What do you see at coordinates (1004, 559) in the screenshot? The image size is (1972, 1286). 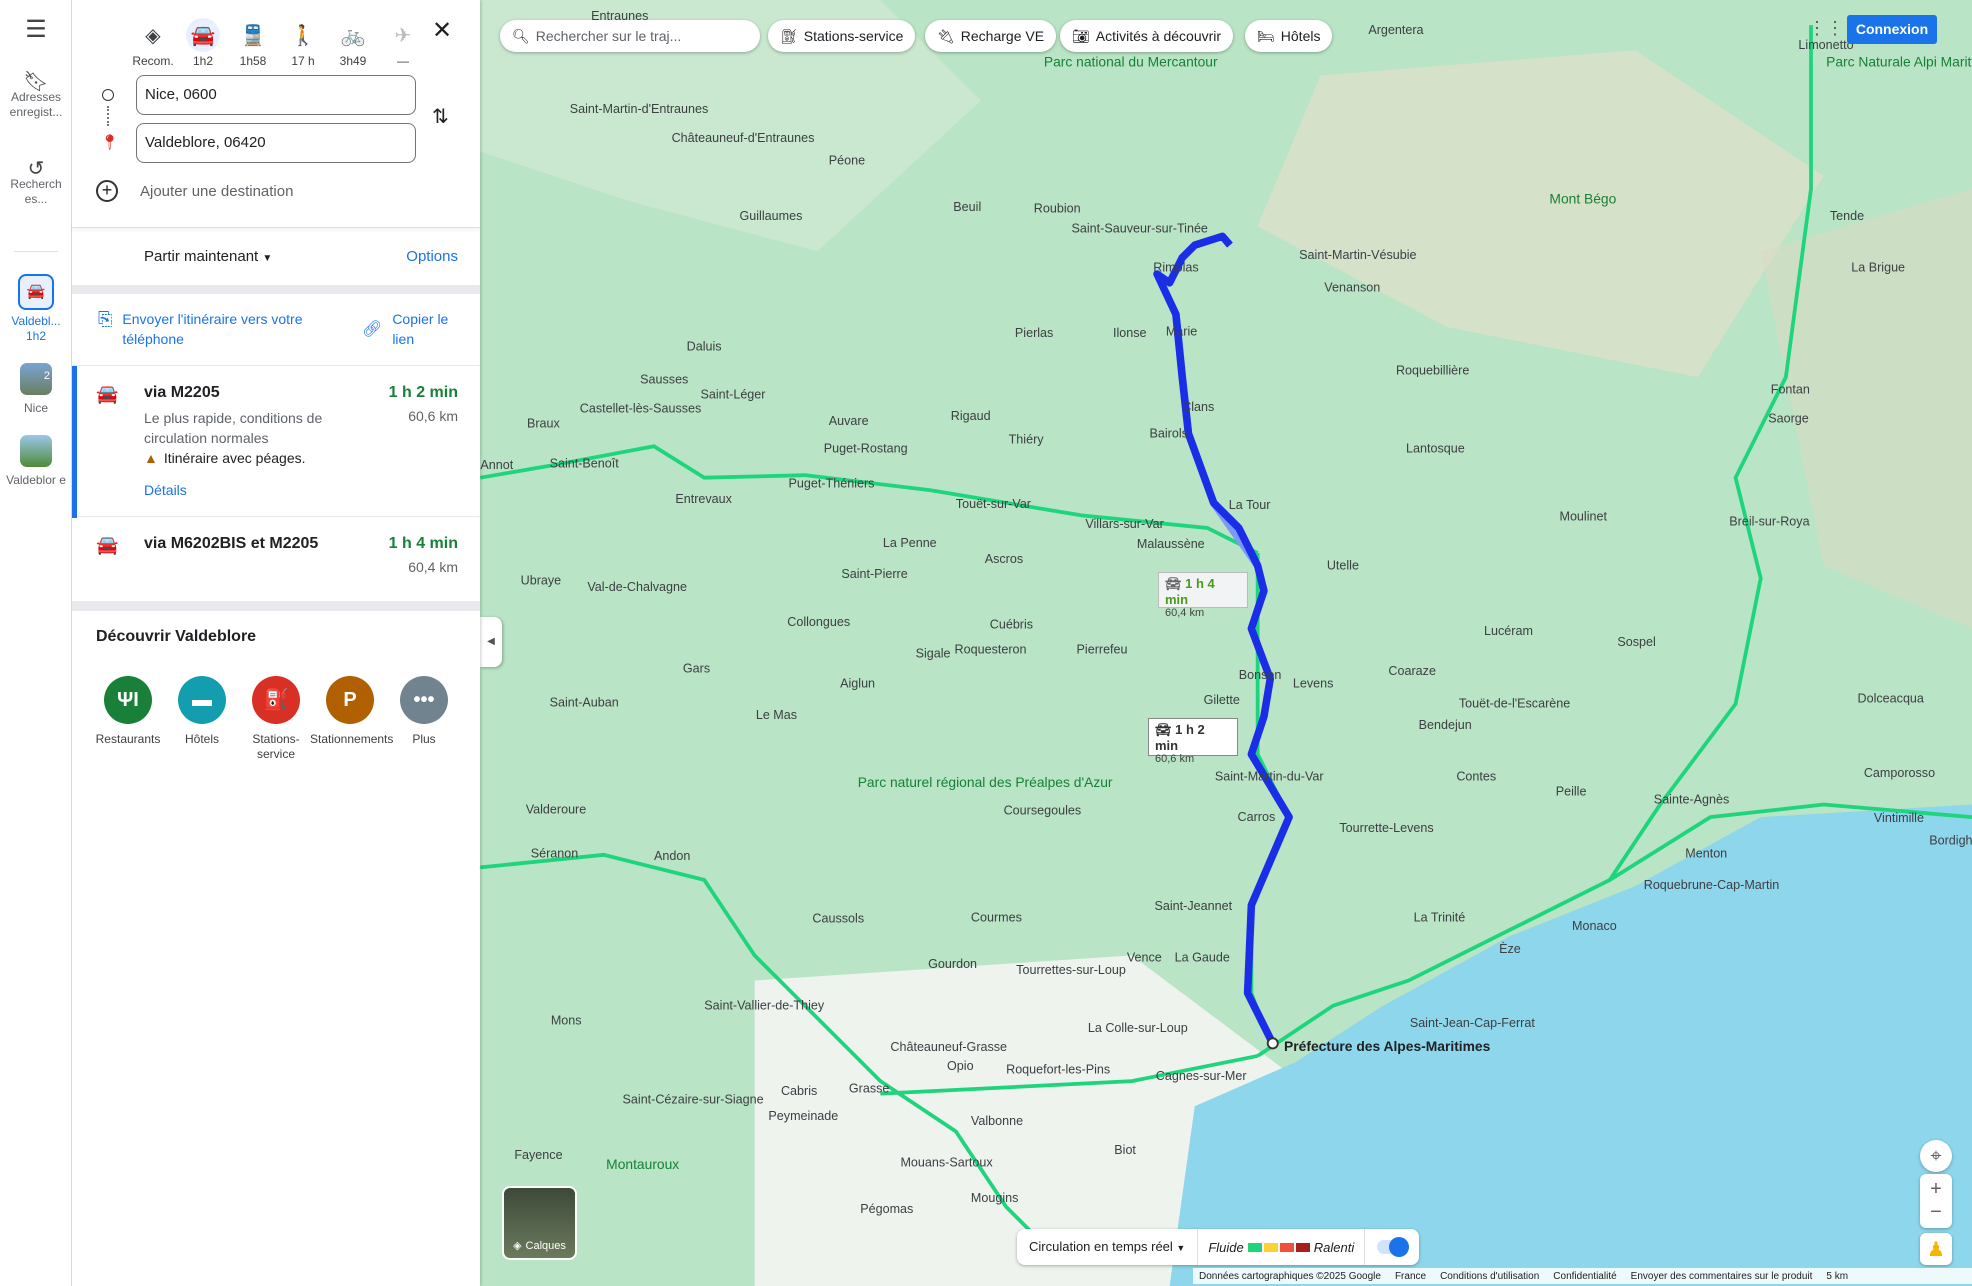 I see `place-label: Ascros` at bounding box center [1004, 559].